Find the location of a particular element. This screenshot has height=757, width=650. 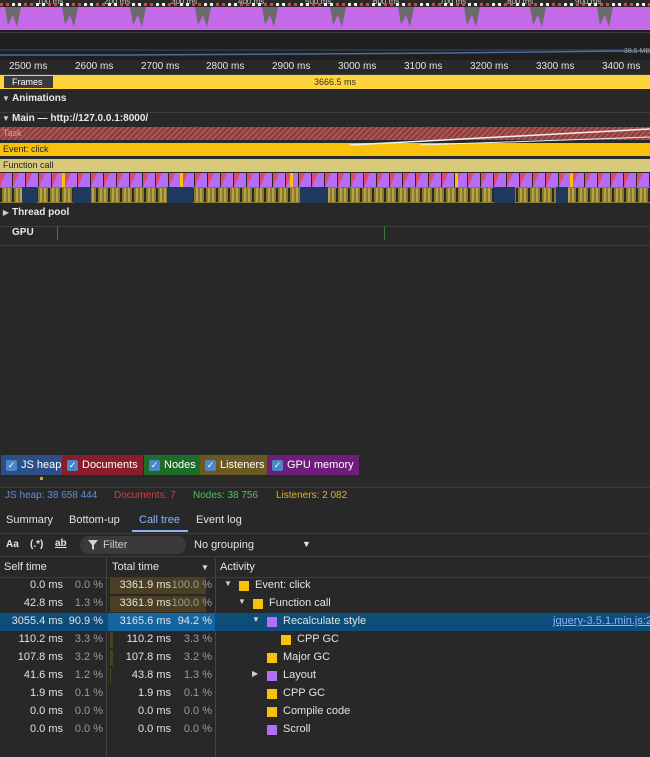

frames-bar: Frames 3666.5 ms is located at coordinates (325, 82).